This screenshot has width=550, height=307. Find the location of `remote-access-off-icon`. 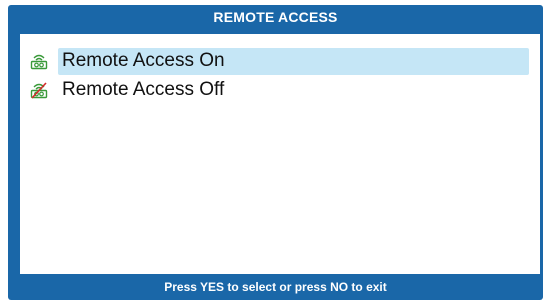

remote-access-off-icon is located at coordinates (39, 90).